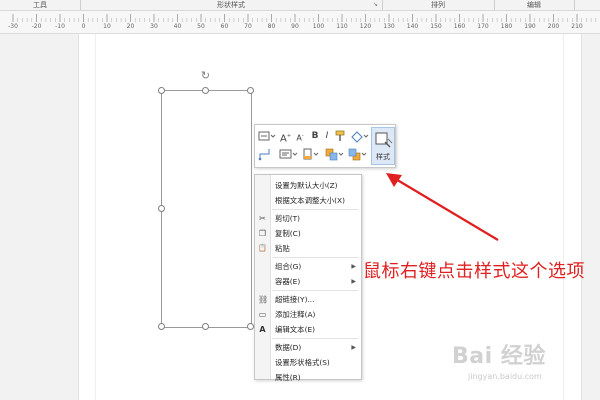 The height and width of the screenshot is (400, 600). What do you see at coordinates (577, 26) in the screenshot?
I see `ruler-tick-label: 210` at bounding box center [577, 26].